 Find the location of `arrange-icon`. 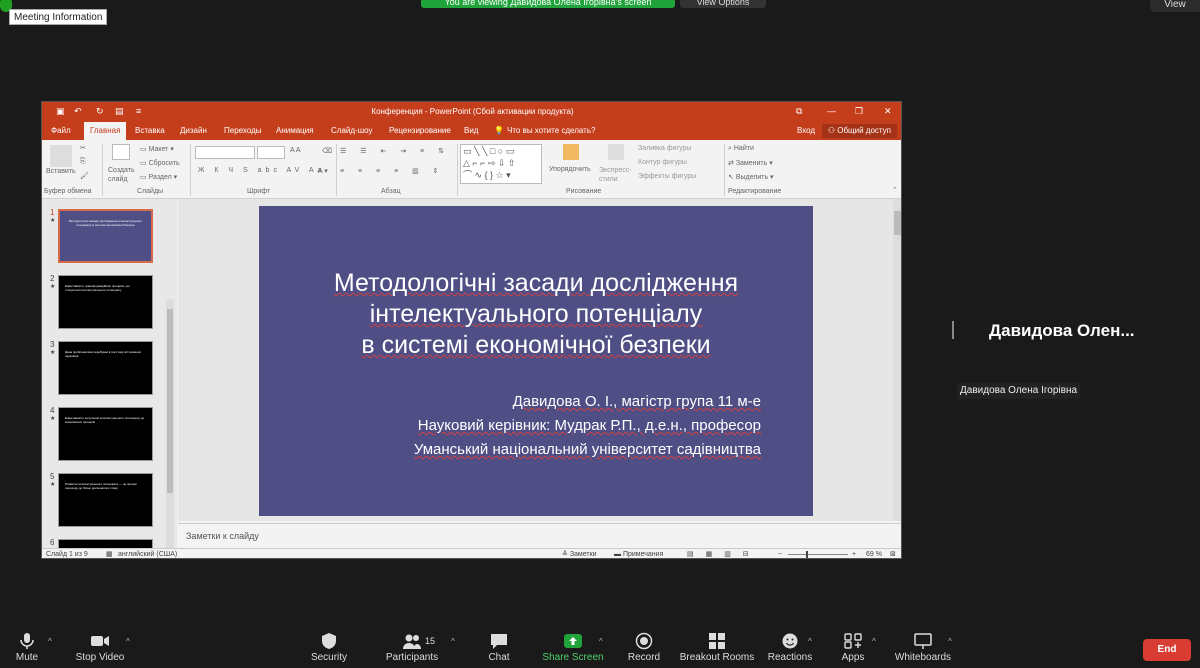

arrange-icon is located at coordinates (571, 152).